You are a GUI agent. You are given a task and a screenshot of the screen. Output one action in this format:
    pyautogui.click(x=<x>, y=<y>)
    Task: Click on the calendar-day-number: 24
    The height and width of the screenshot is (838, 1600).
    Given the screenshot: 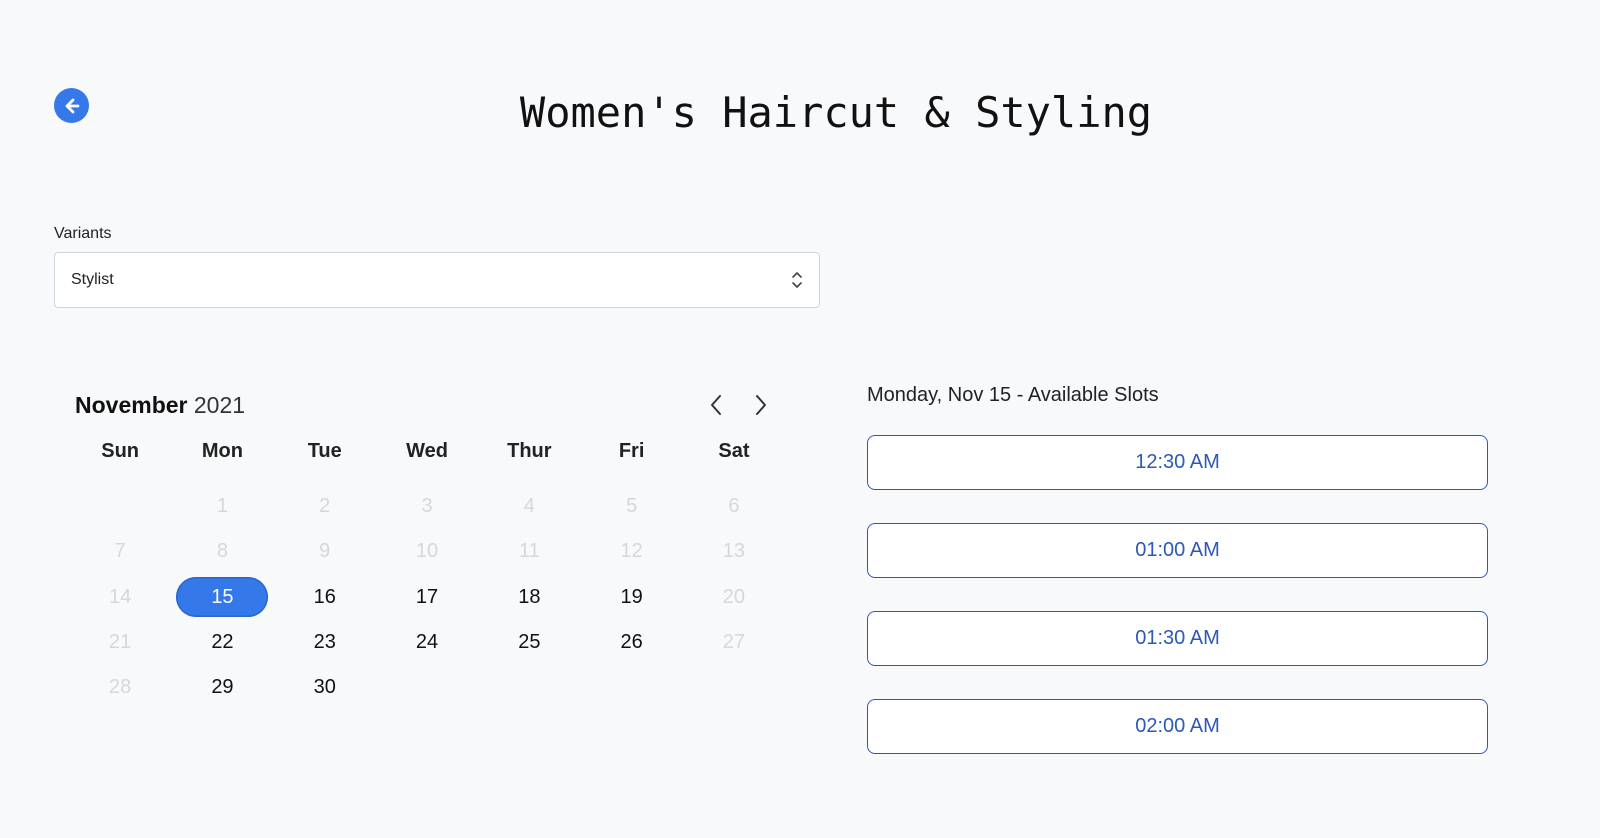 What is the action you would take?
    pyautogui.click(x=427, y=642)
    